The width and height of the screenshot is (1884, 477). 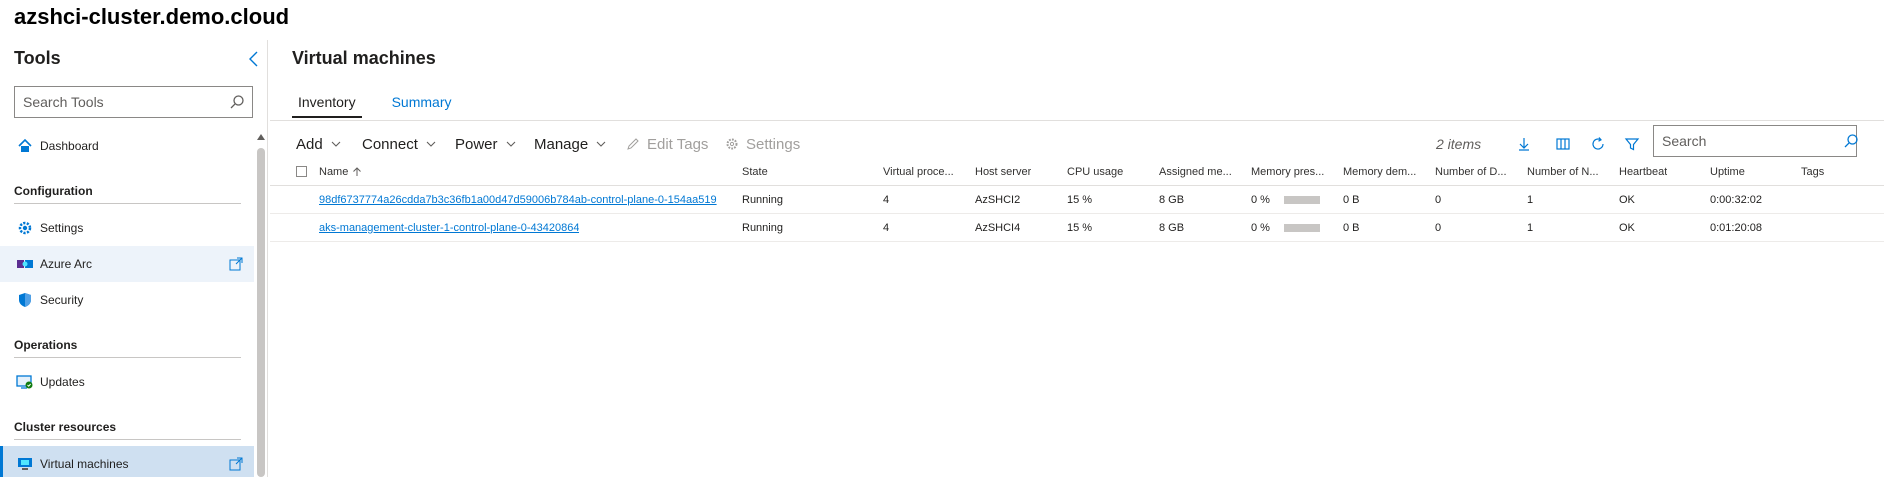 I want to click on gear-icon, so click(x=732, y=144).